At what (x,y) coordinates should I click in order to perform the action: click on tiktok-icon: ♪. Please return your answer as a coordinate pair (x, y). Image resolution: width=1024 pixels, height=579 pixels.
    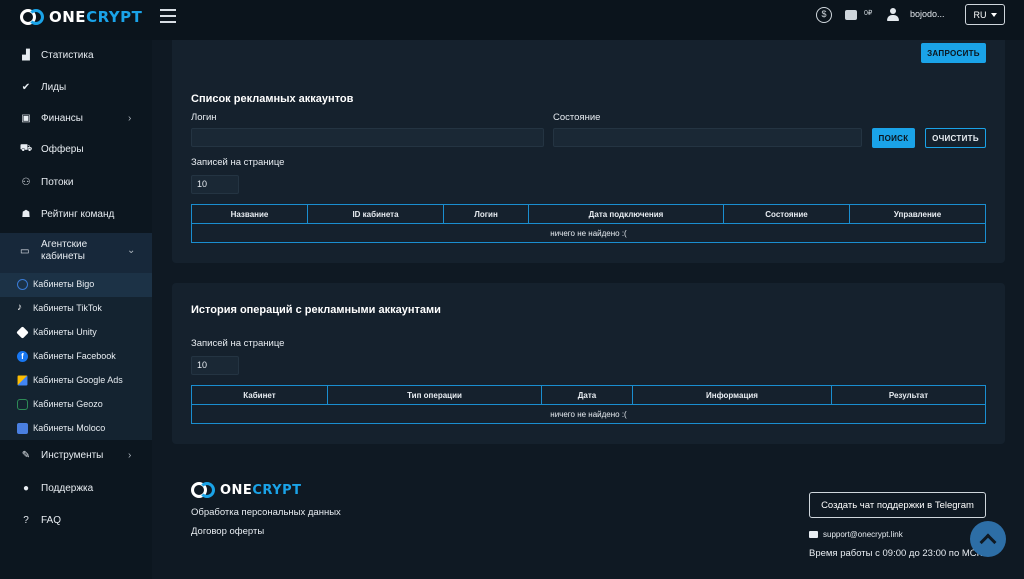
    Looking at the image, I should click on (19, 307).